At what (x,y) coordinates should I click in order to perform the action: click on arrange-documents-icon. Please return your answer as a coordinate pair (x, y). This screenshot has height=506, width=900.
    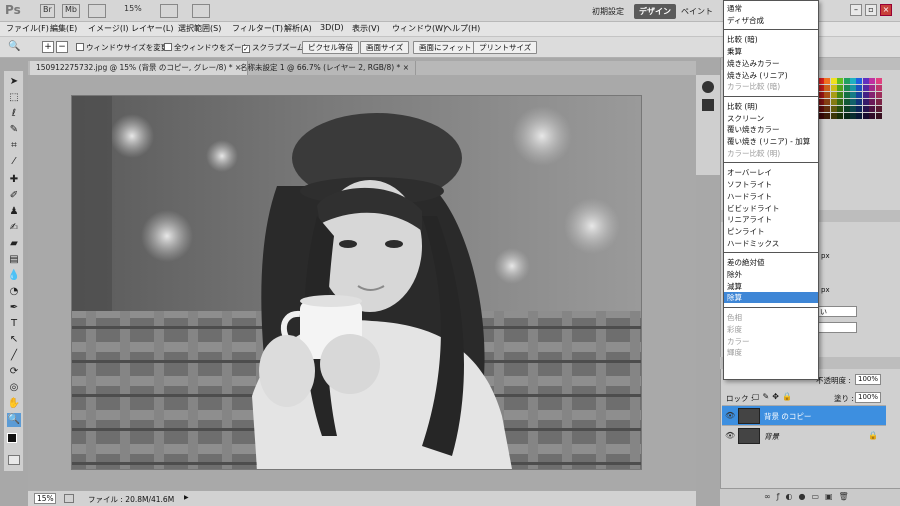
    Looking at the image, I should click on (169, 11).